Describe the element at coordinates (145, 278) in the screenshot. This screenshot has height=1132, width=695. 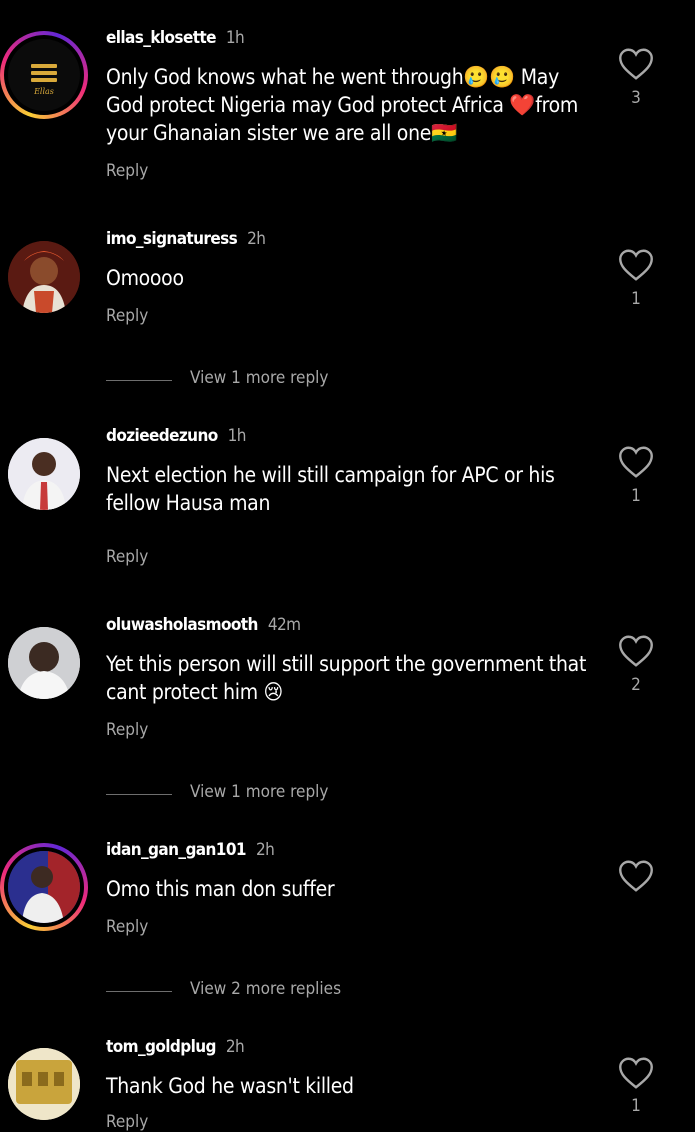
I see `comment-text: Omoooo` at that location.